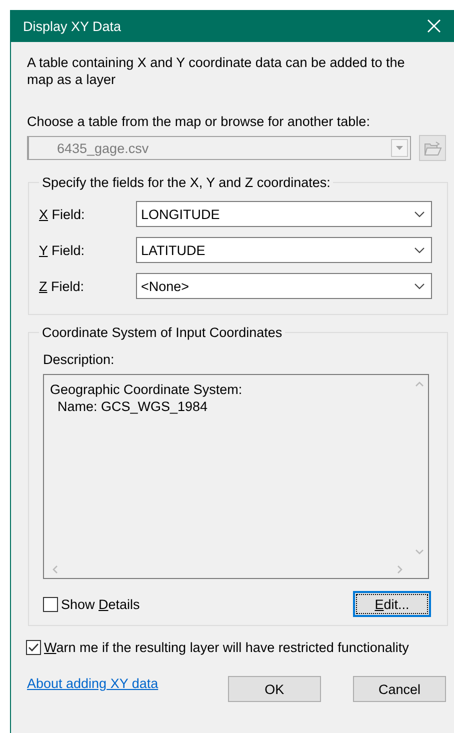  What do you see at coordinates (199, 121) in the screenshot?
I see `table-prompt: Choose a table from the map or browse for another table:` at bounding box center [199, 121].